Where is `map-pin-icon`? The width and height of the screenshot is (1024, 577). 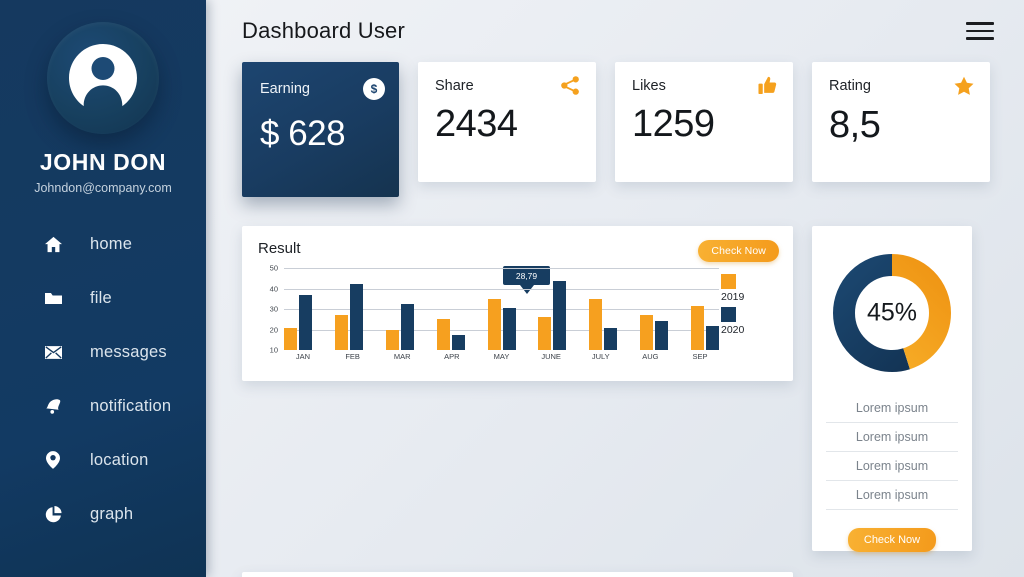 map-pin-icon is located at coordinates (53, 460).